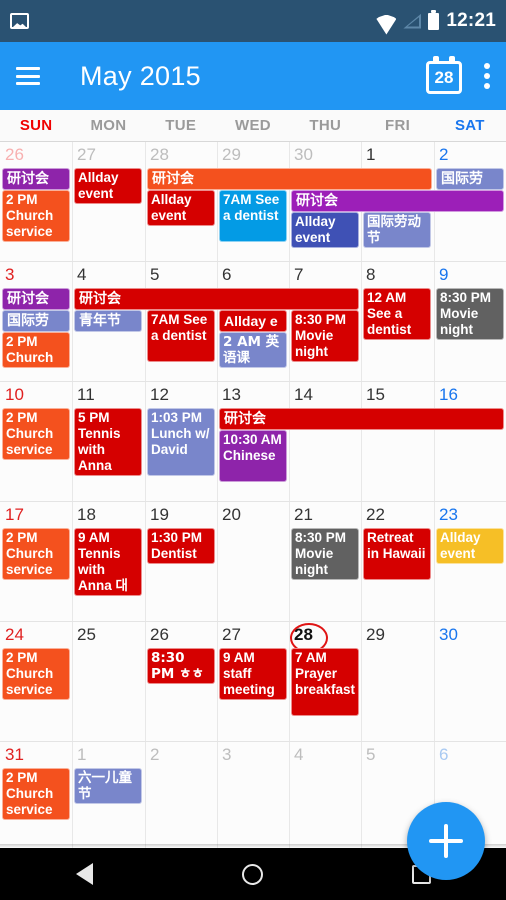 Image resolution: width=506 pixels, height=900 pixels. What do you see at coordinates (397, 554) in the screenshot?
I see `calendar-event: Retreat in Hawaii` at bounding box center [397, 554].